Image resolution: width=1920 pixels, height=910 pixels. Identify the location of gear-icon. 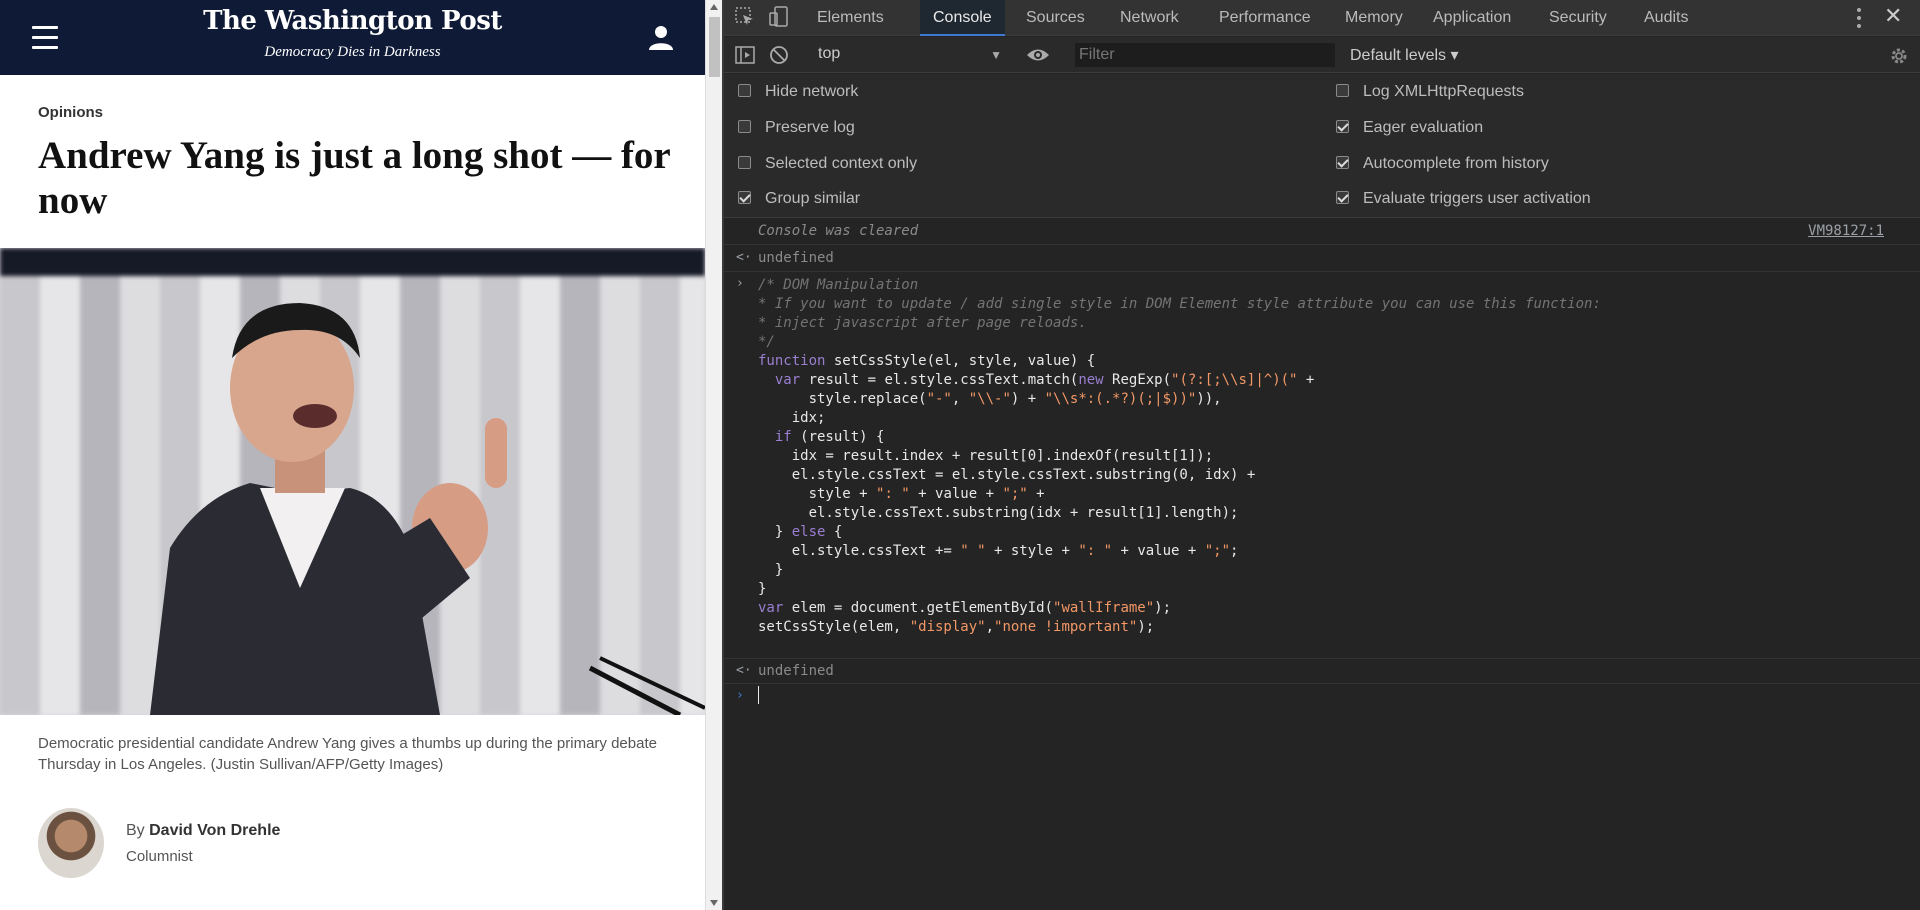
(1899, 56).